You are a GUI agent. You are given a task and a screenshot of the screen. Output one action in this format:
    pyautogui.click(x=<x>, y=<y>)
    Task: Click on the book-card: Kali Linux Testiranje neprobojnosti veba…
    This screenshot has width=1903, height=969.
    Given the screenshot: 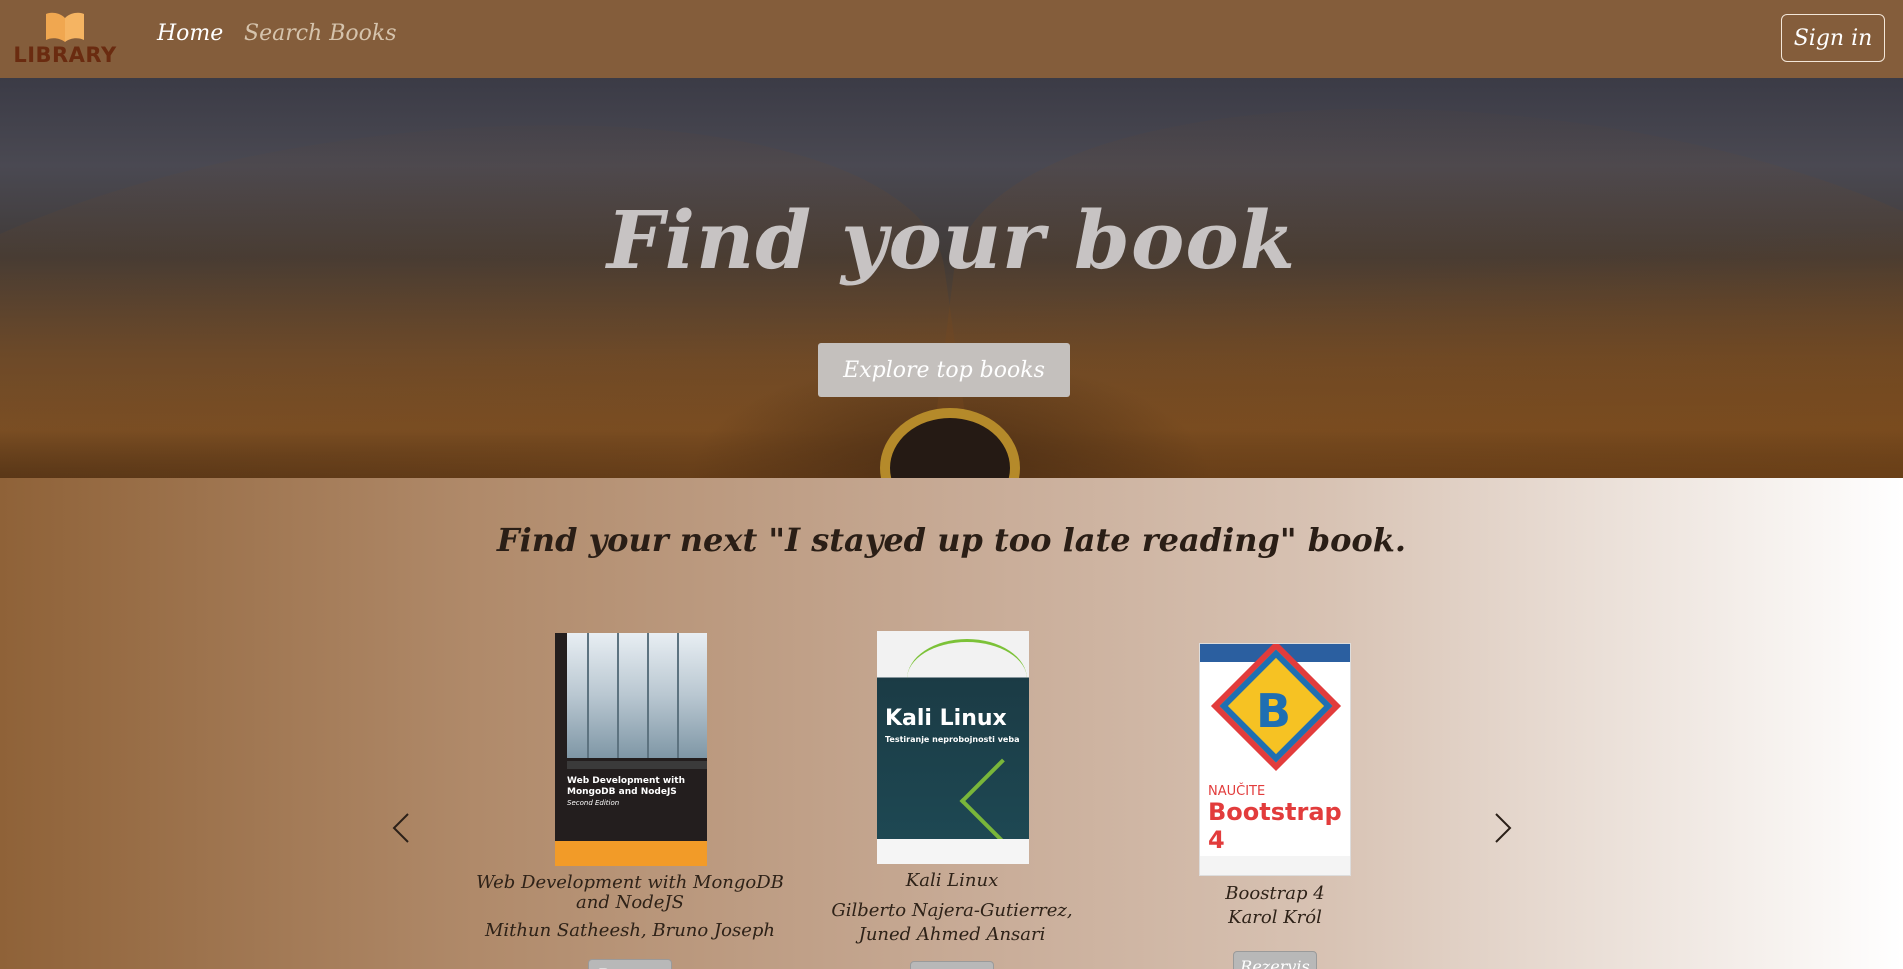 What is the action you would take?
    pyautogui.click(x=952, y=800)
    